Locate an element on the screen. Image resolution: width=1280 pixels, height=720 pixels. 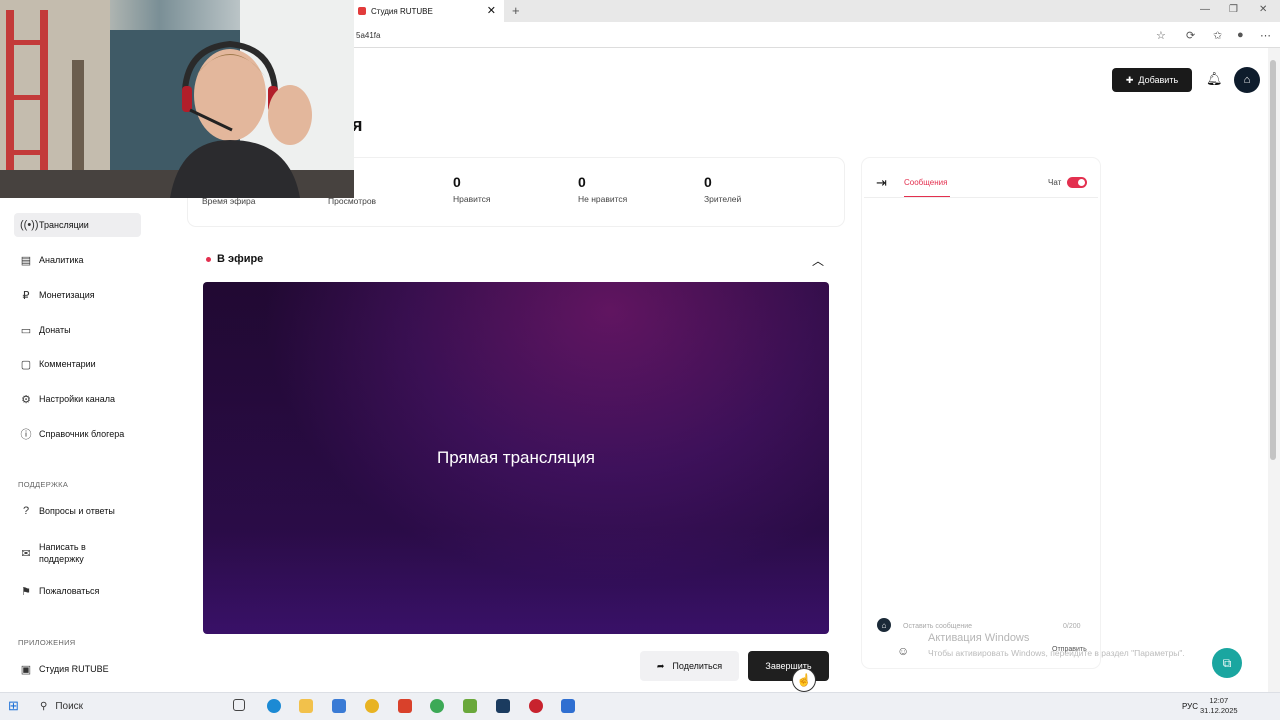
stat-likes: 0 Нравится is located at coordinates (472, 189).